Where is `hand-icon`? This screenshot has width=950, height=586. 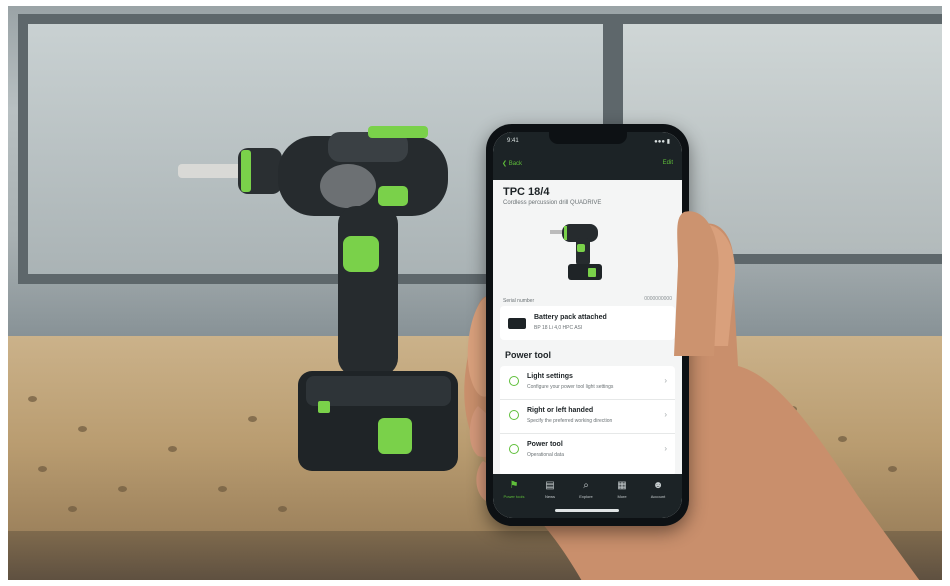 hand-icon is located at coordinates (514, 415).